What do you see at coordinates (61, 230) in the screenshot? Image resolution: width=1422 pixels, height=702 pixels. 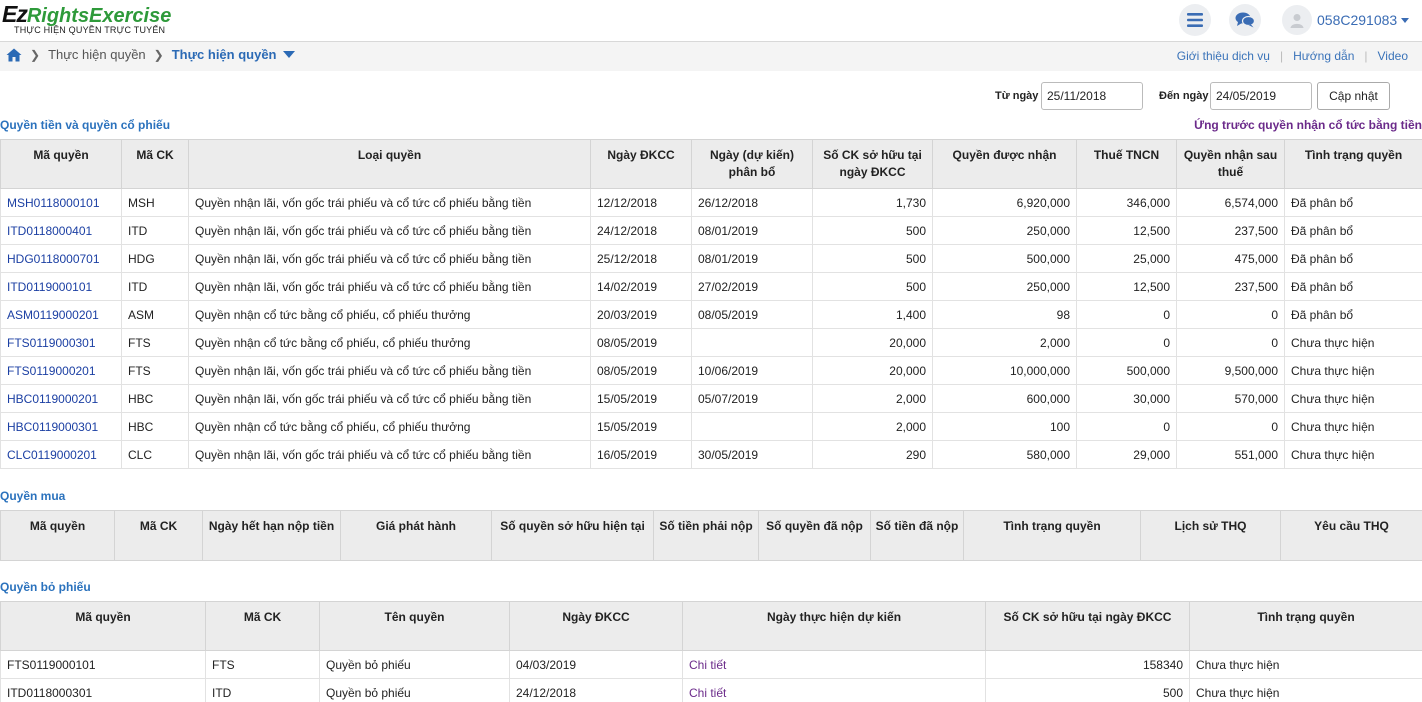 I see `cell-link: ITD0118000401` at bounding box center [61, 230].